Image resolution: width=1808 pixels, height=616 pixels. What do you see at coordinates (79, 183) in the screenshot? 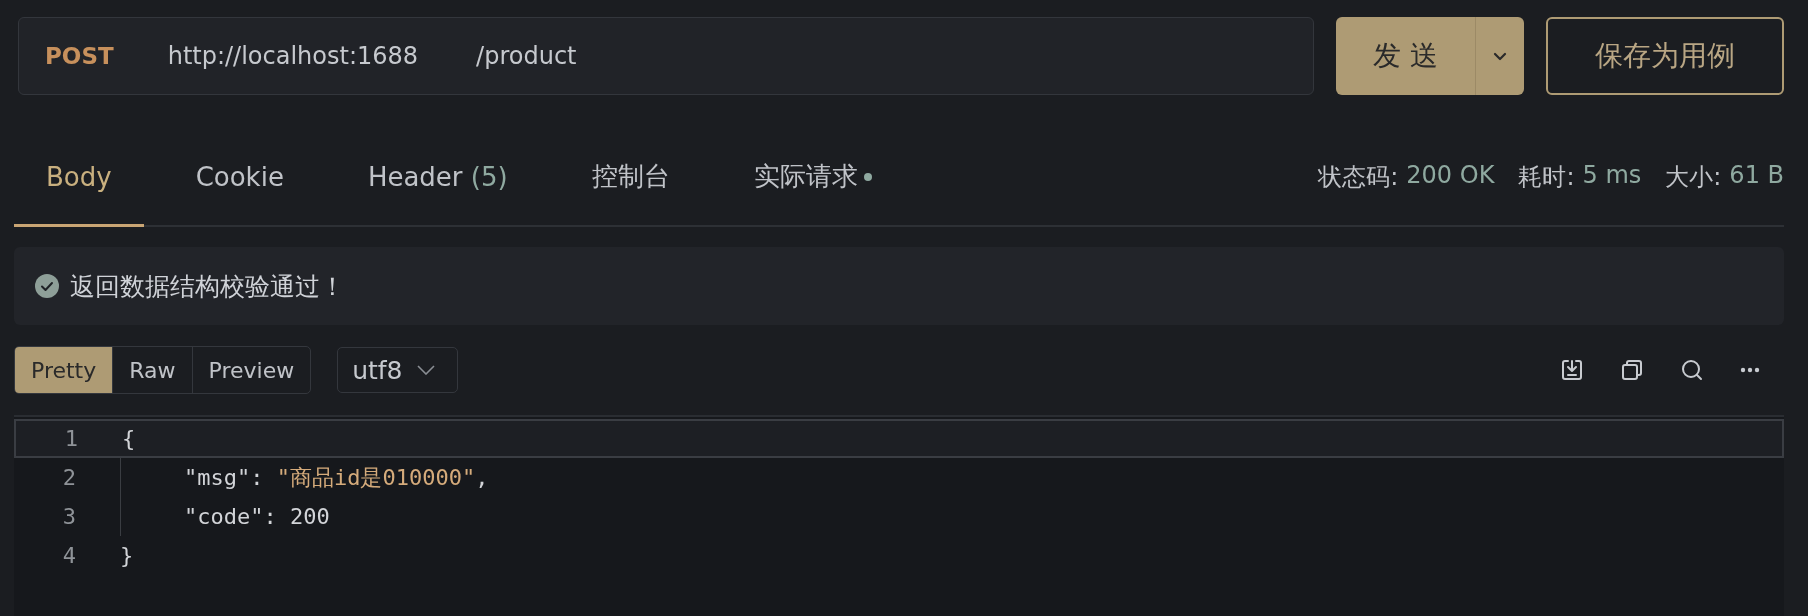
I see `tab: Body` at bounding box center [79, 183].